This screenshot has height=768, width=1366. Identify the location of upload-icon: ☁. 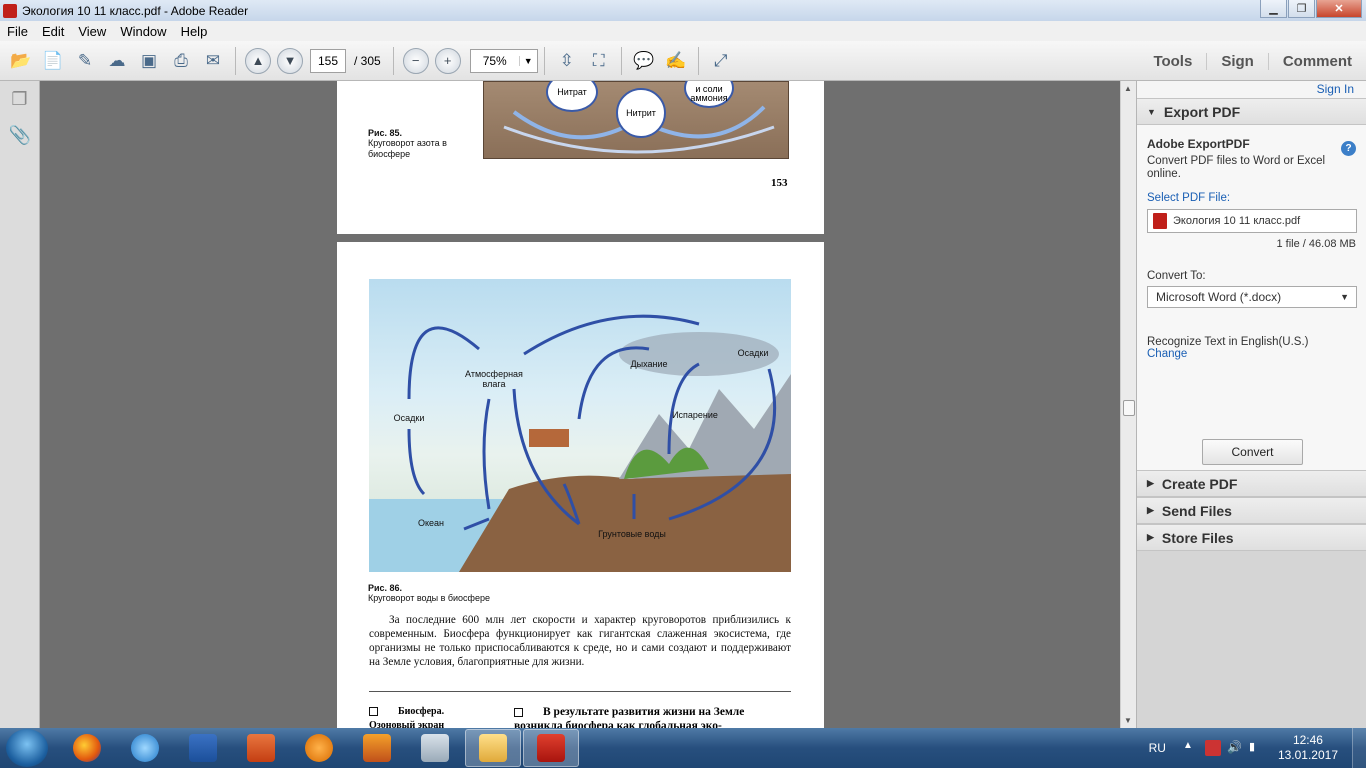
(117, 61).